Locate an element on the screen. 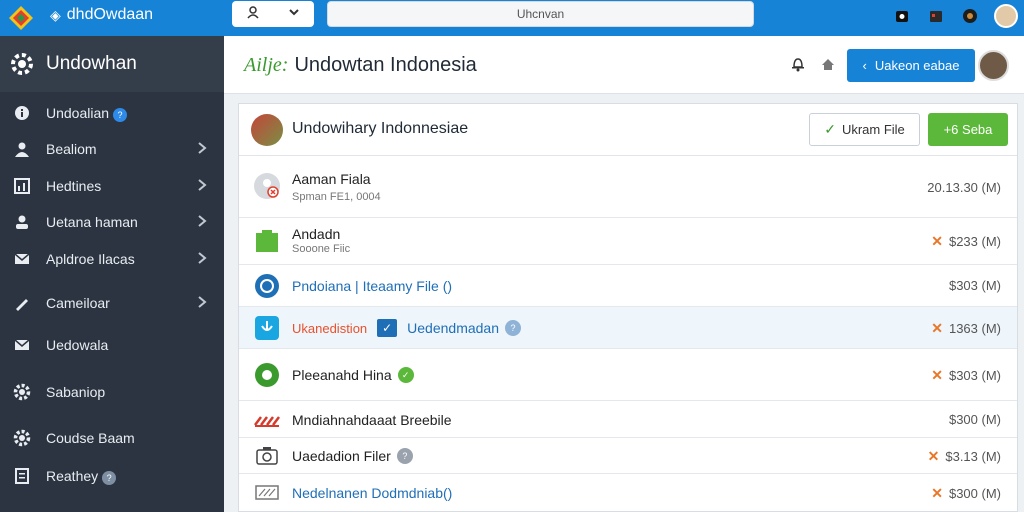  sidebar-item-label: Cameiloar is located at coordinates (78, 303).